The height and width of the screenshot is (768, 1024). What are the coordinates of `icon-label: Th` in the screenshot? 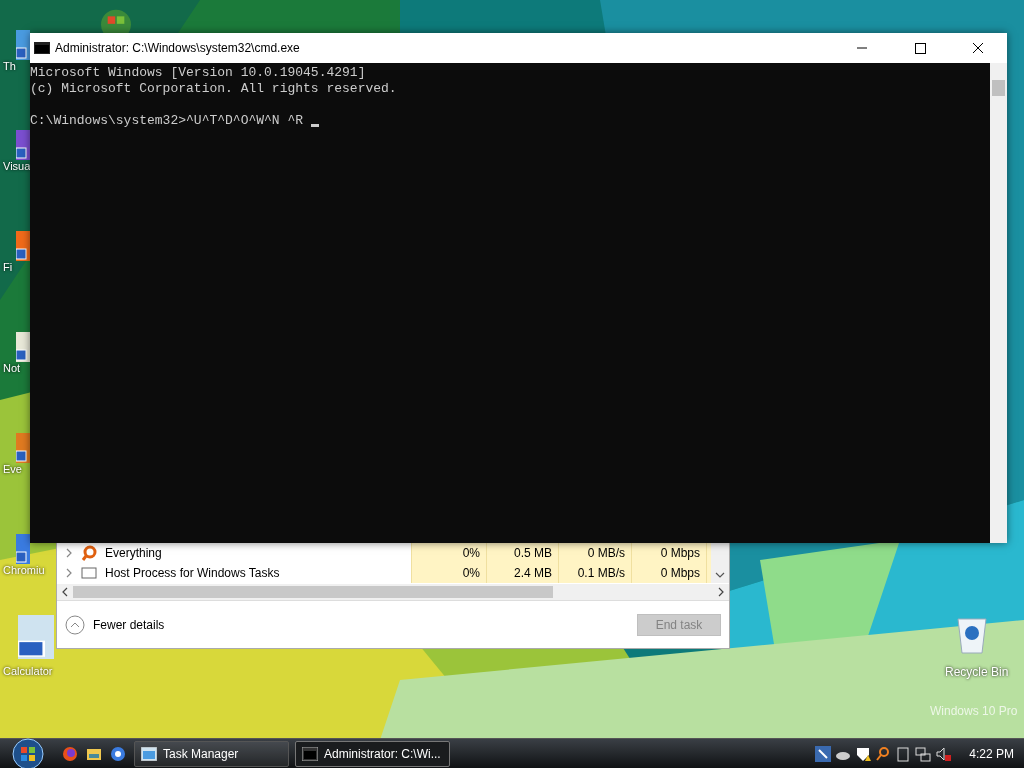 It's located at (9, 66).